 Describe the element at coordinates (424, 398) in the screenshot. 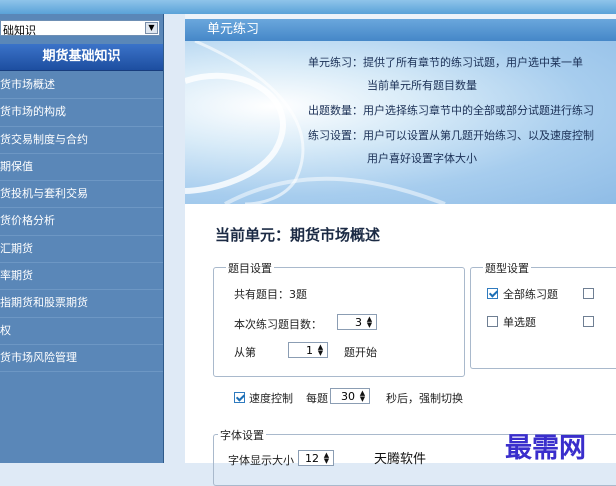

I see `seconds-suffix: 秒后，强制切换` at that location.